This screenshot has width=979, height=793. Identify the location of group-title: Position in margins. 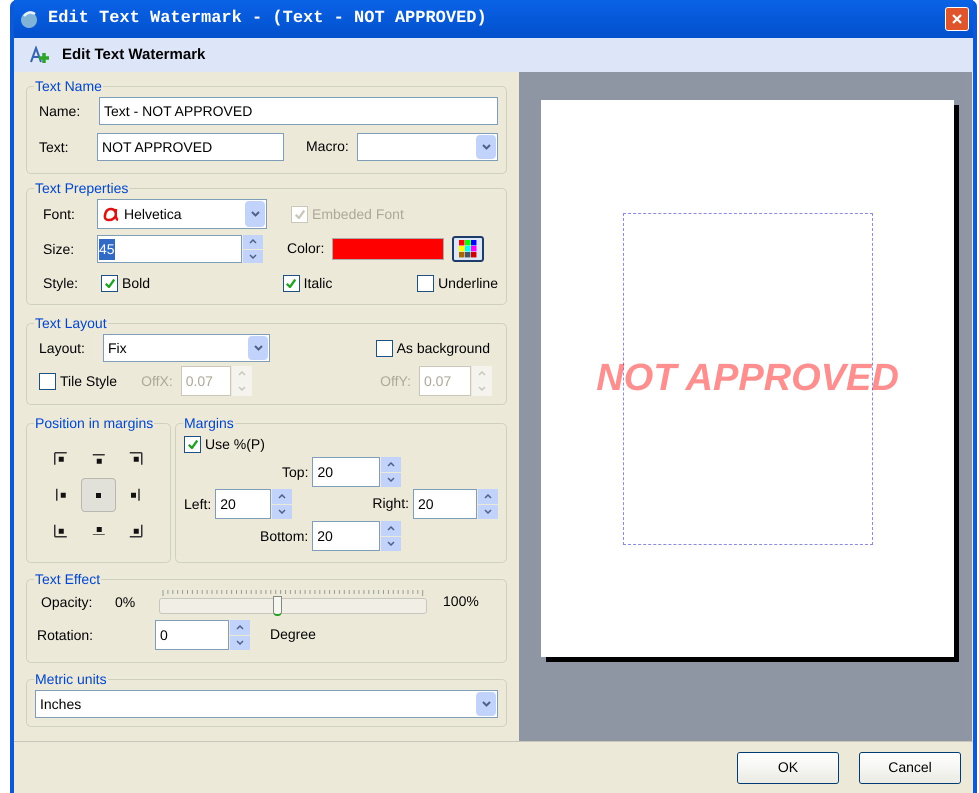
(94, 423).